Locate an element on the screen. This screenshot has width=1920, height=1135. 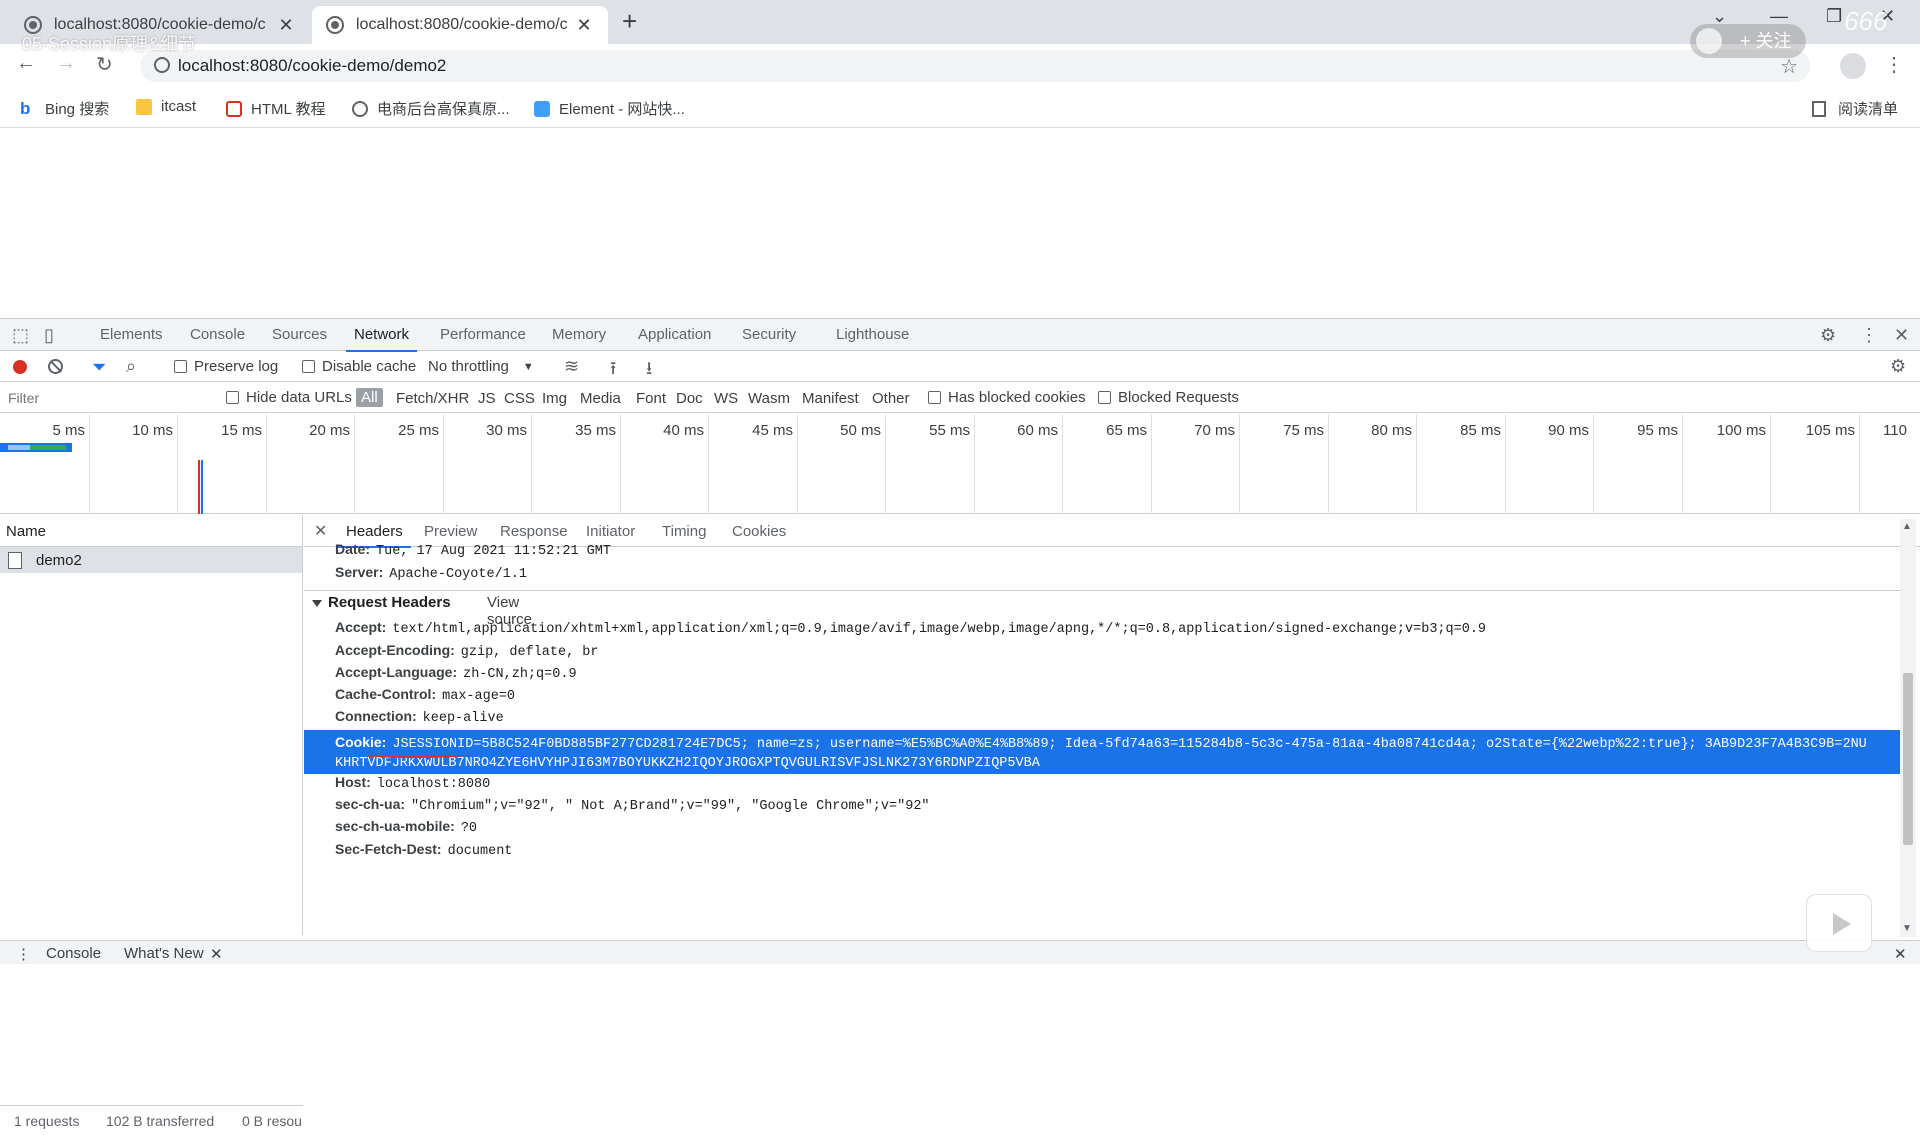
detail-scrollbar: ▲ ▼ is located at coordinates (1908, 728).